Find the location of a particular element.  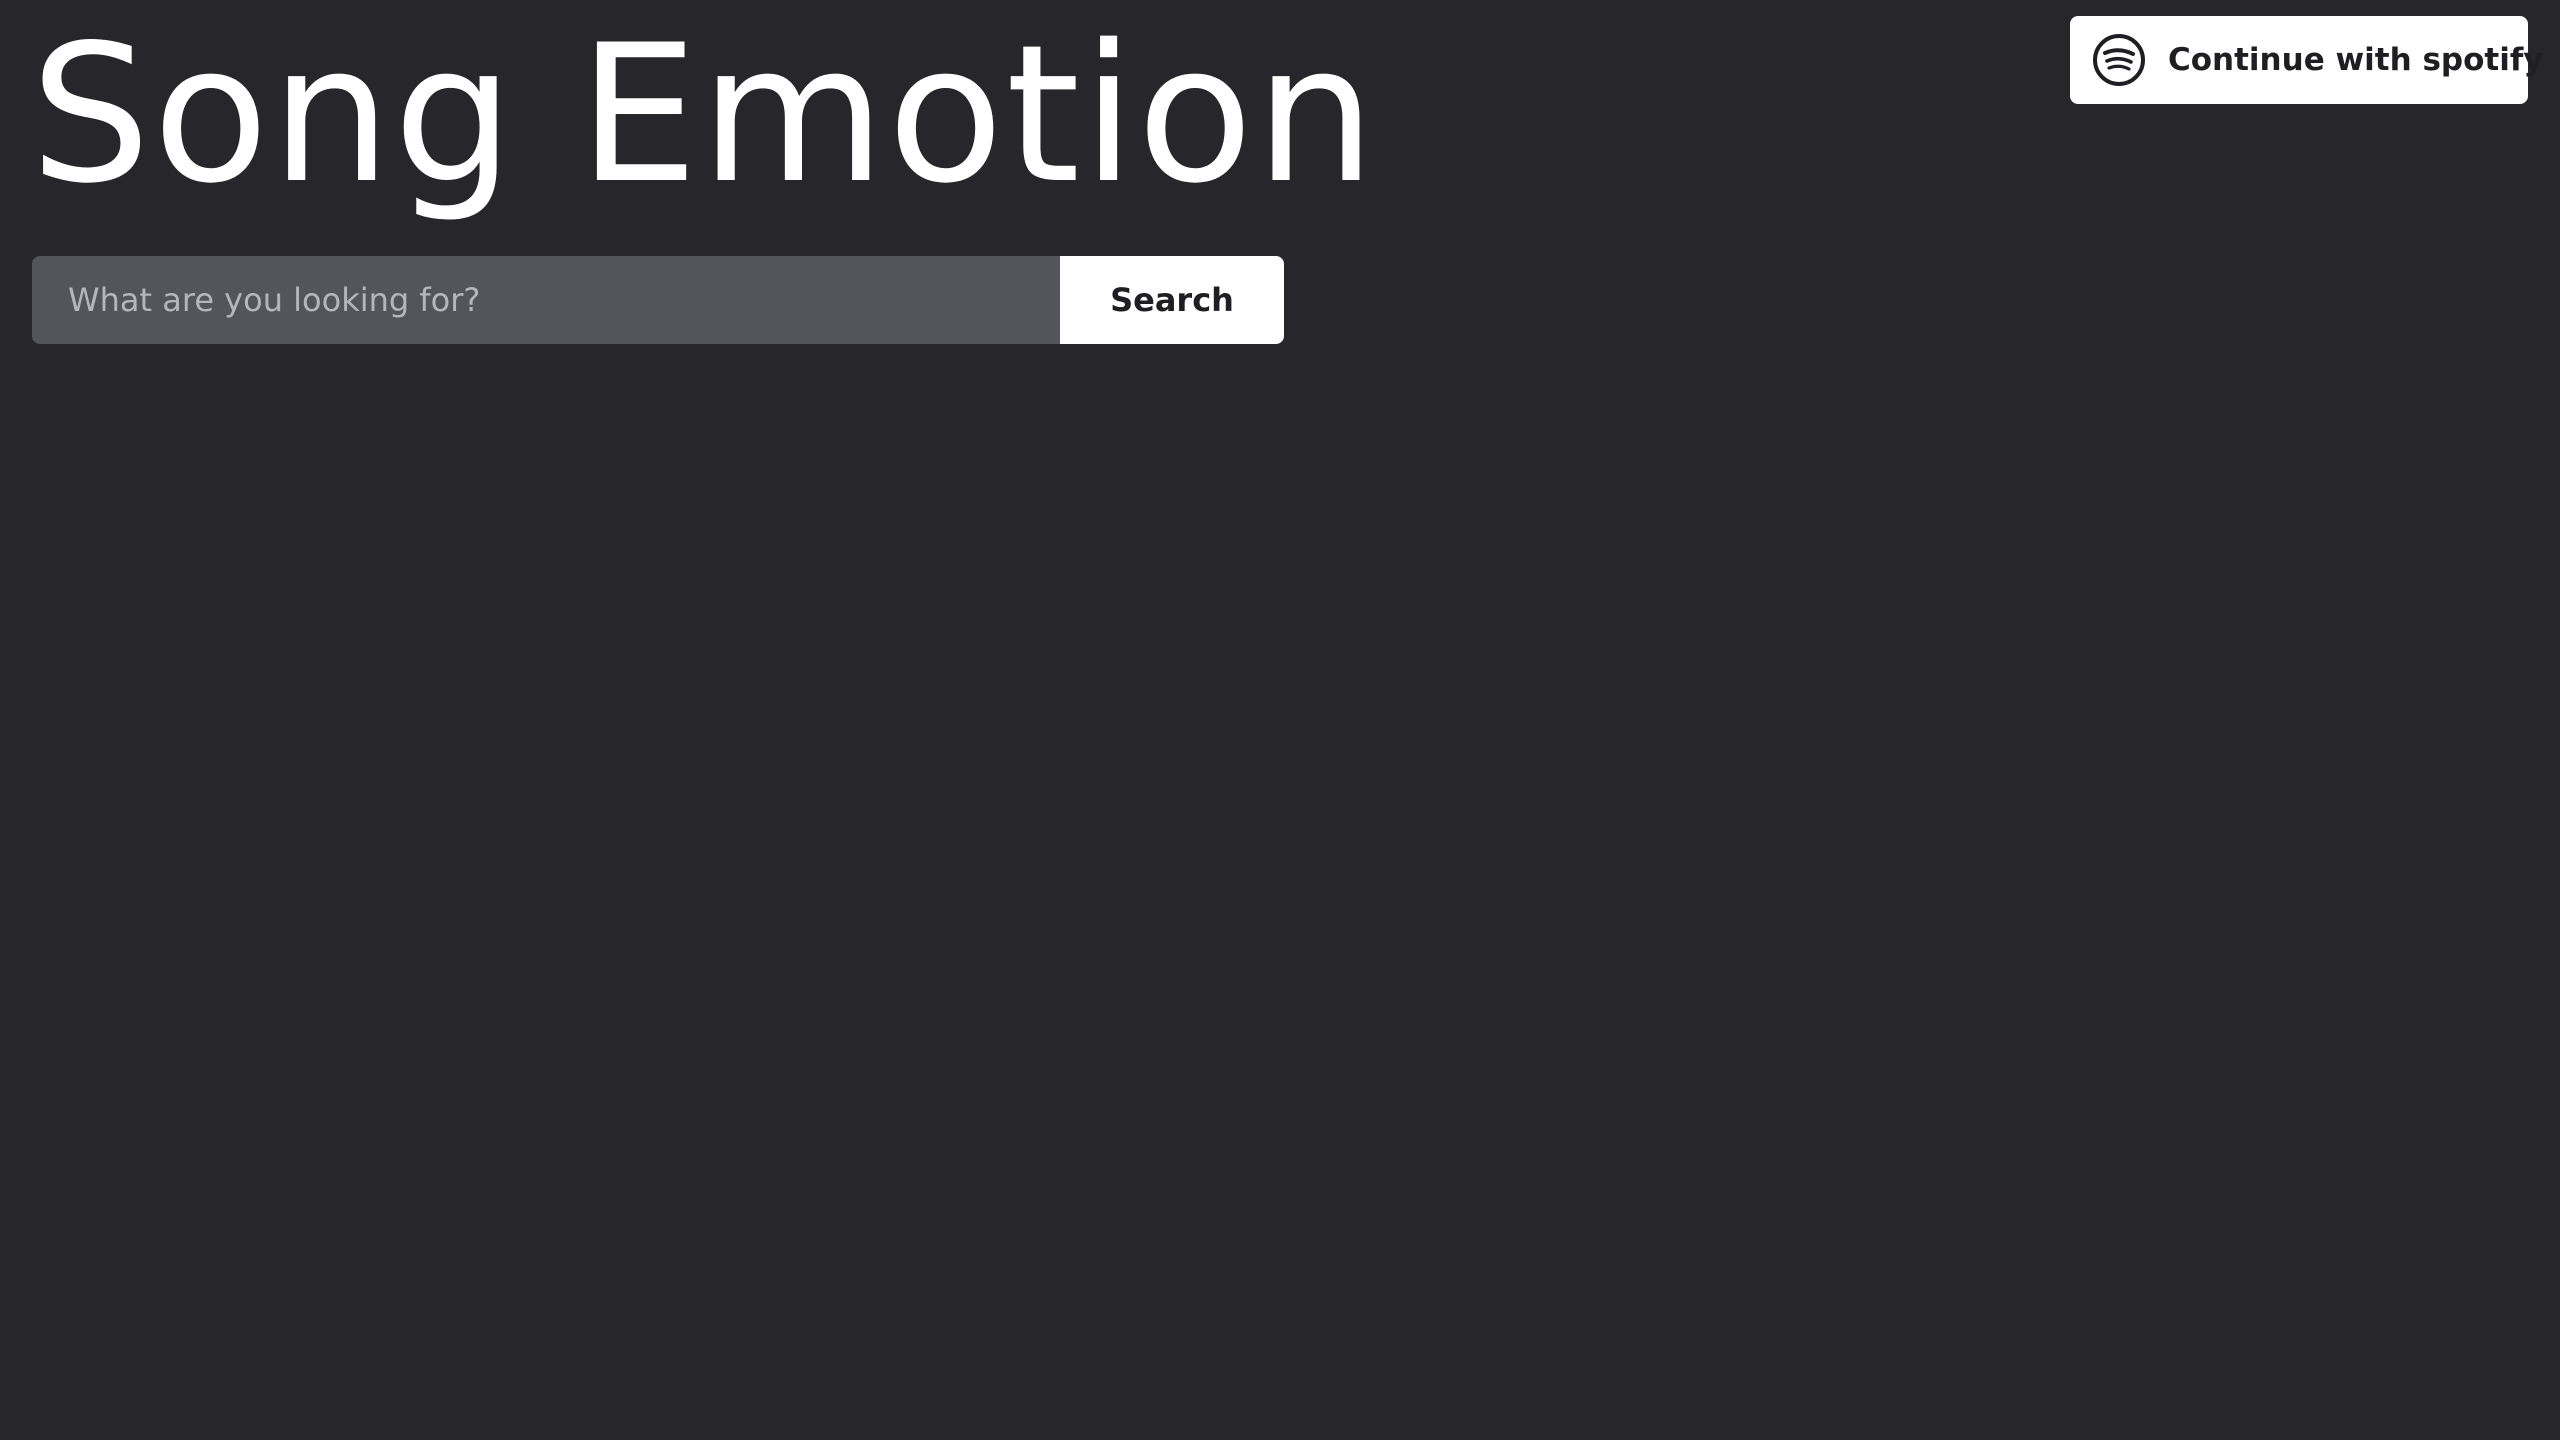

spotify-icon is located at coordinates (2119, 60).